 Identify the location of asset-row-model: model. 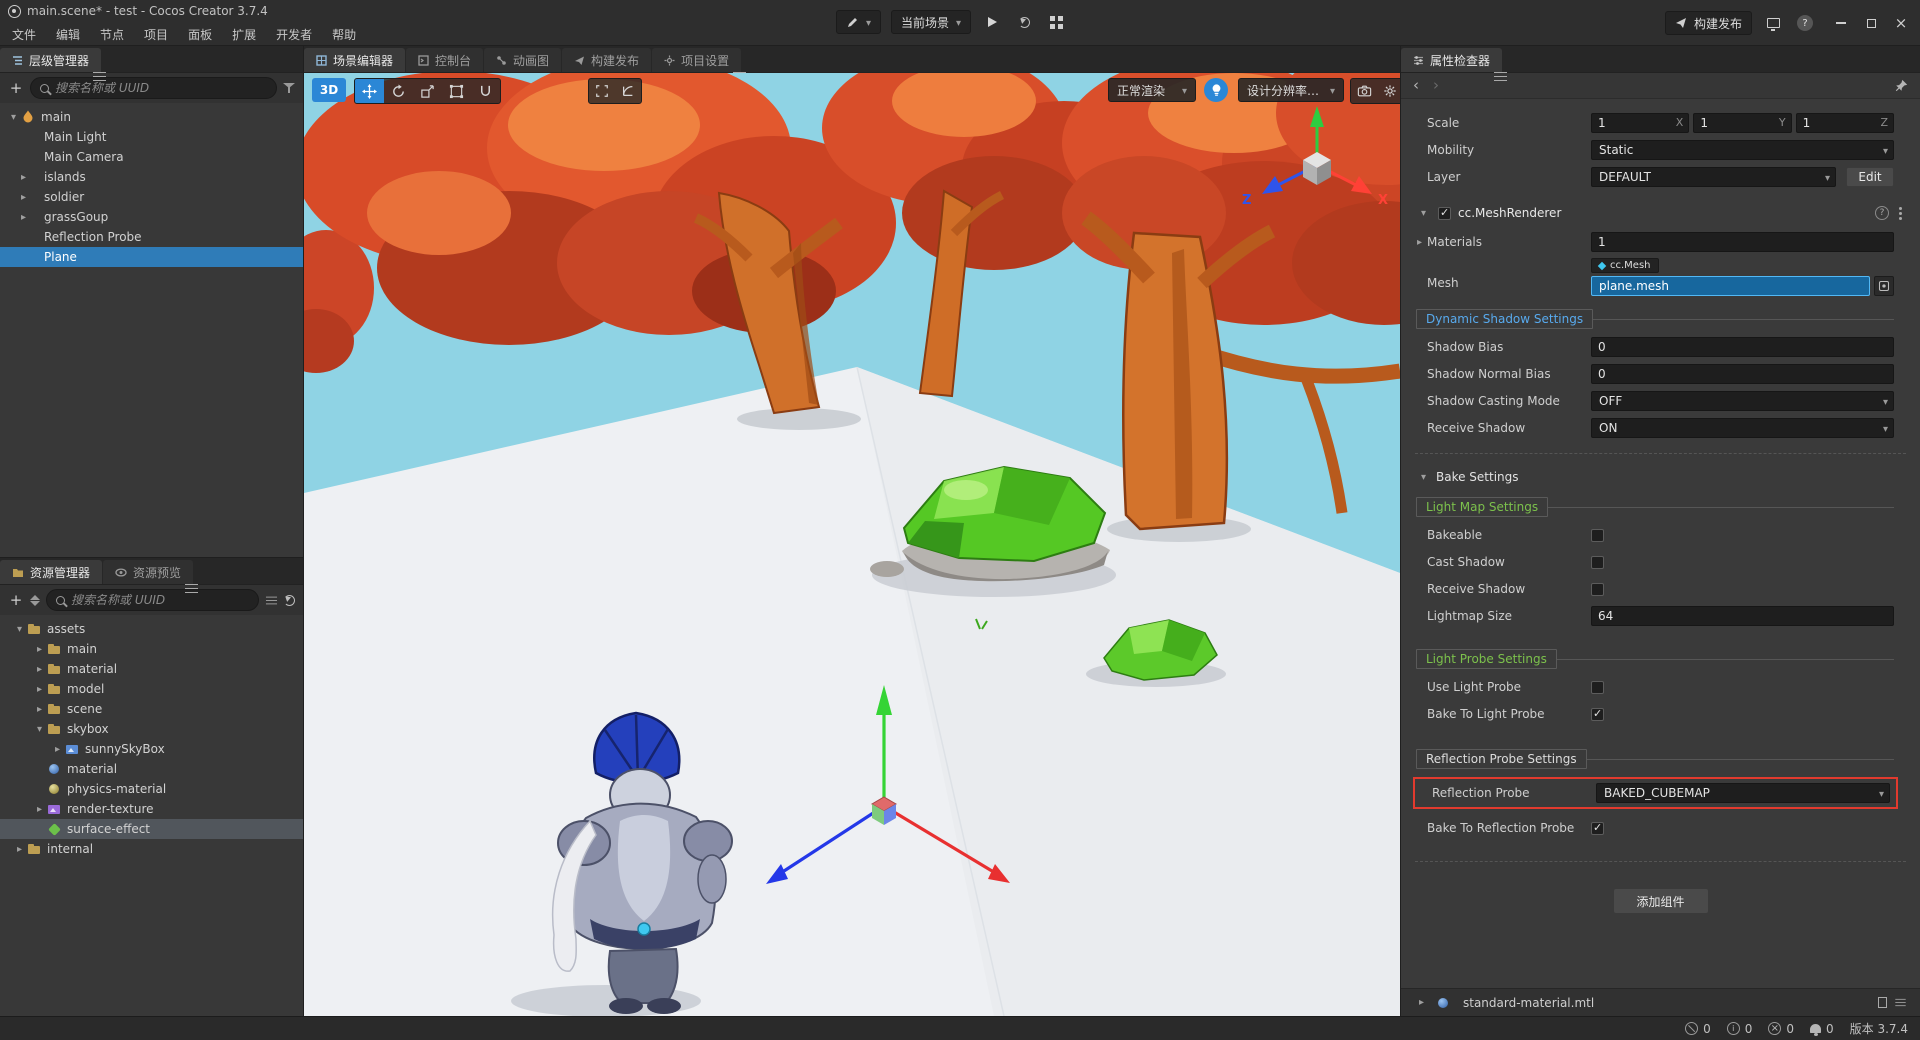
(151, 689).